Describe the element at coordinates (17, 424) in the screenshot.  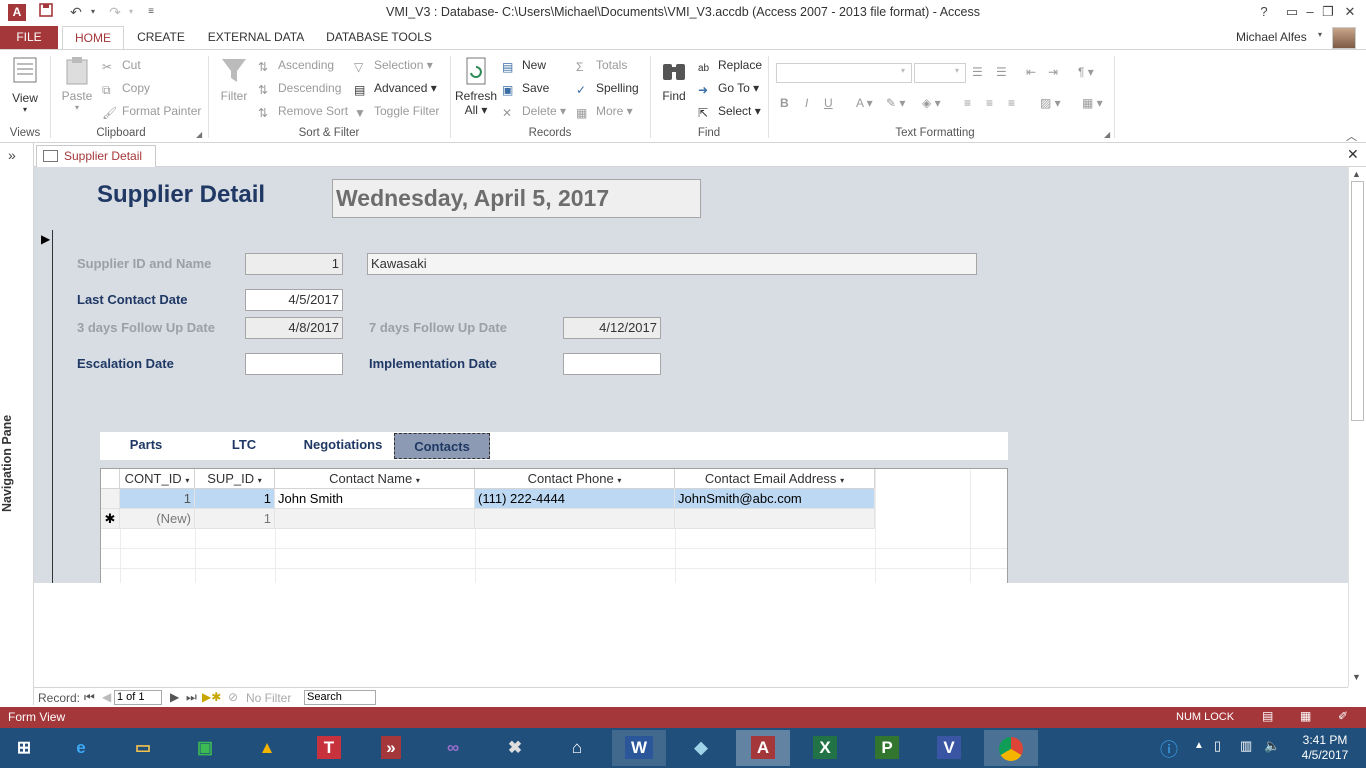
I see `navigation-pane: » Navigation Pane` at that location.